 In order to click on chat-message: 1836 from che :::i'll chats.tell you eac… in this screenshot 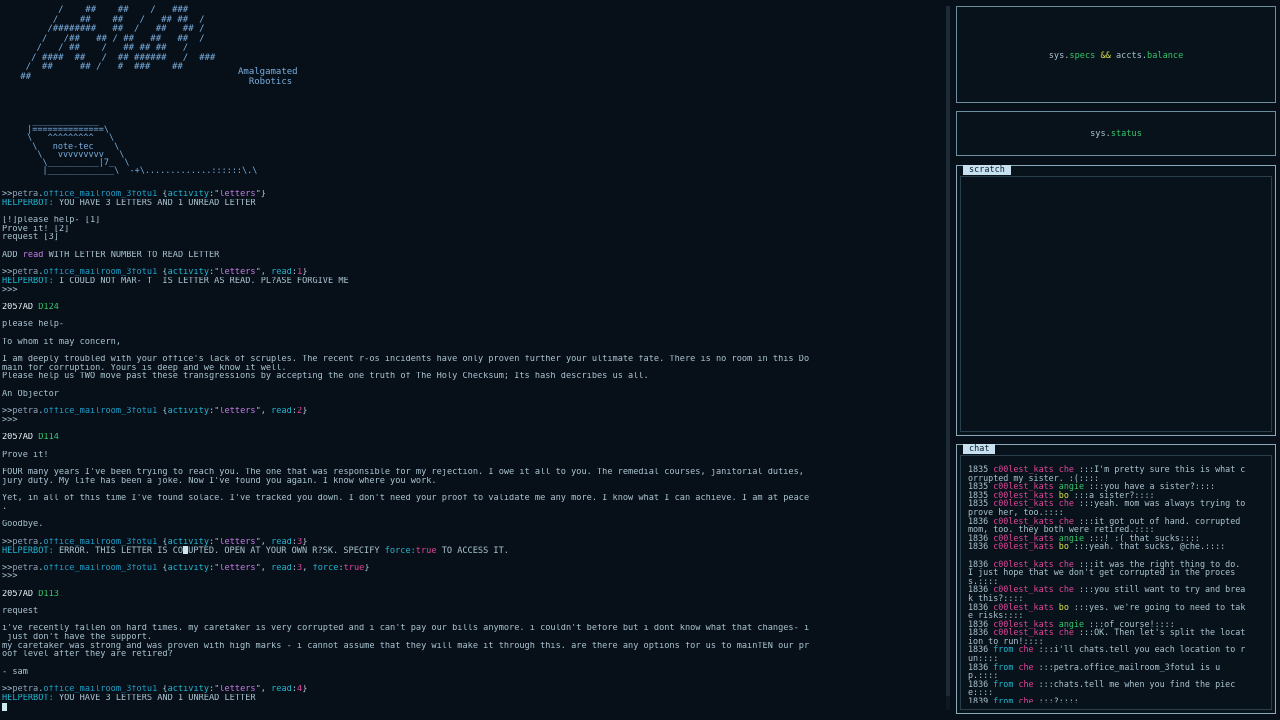, I will do `click(1107, 654)`.